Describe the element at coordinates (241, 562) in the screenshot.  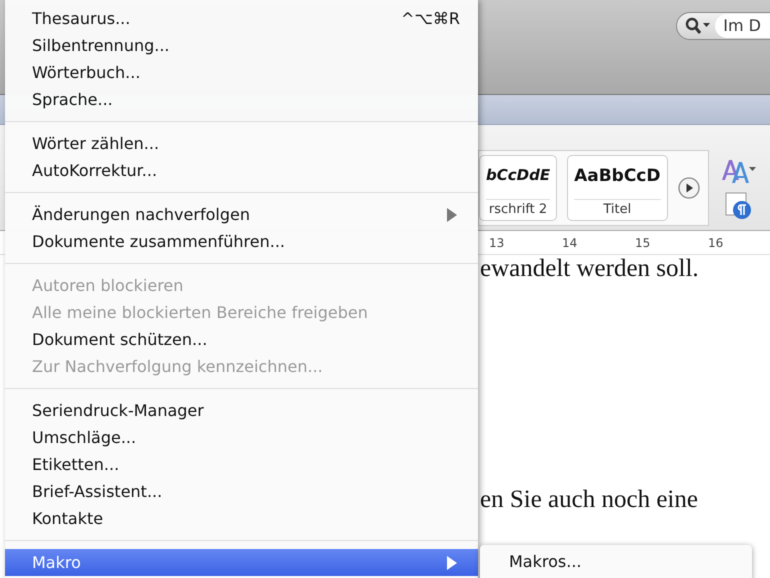
I see `menu-item: Makro` at that location.